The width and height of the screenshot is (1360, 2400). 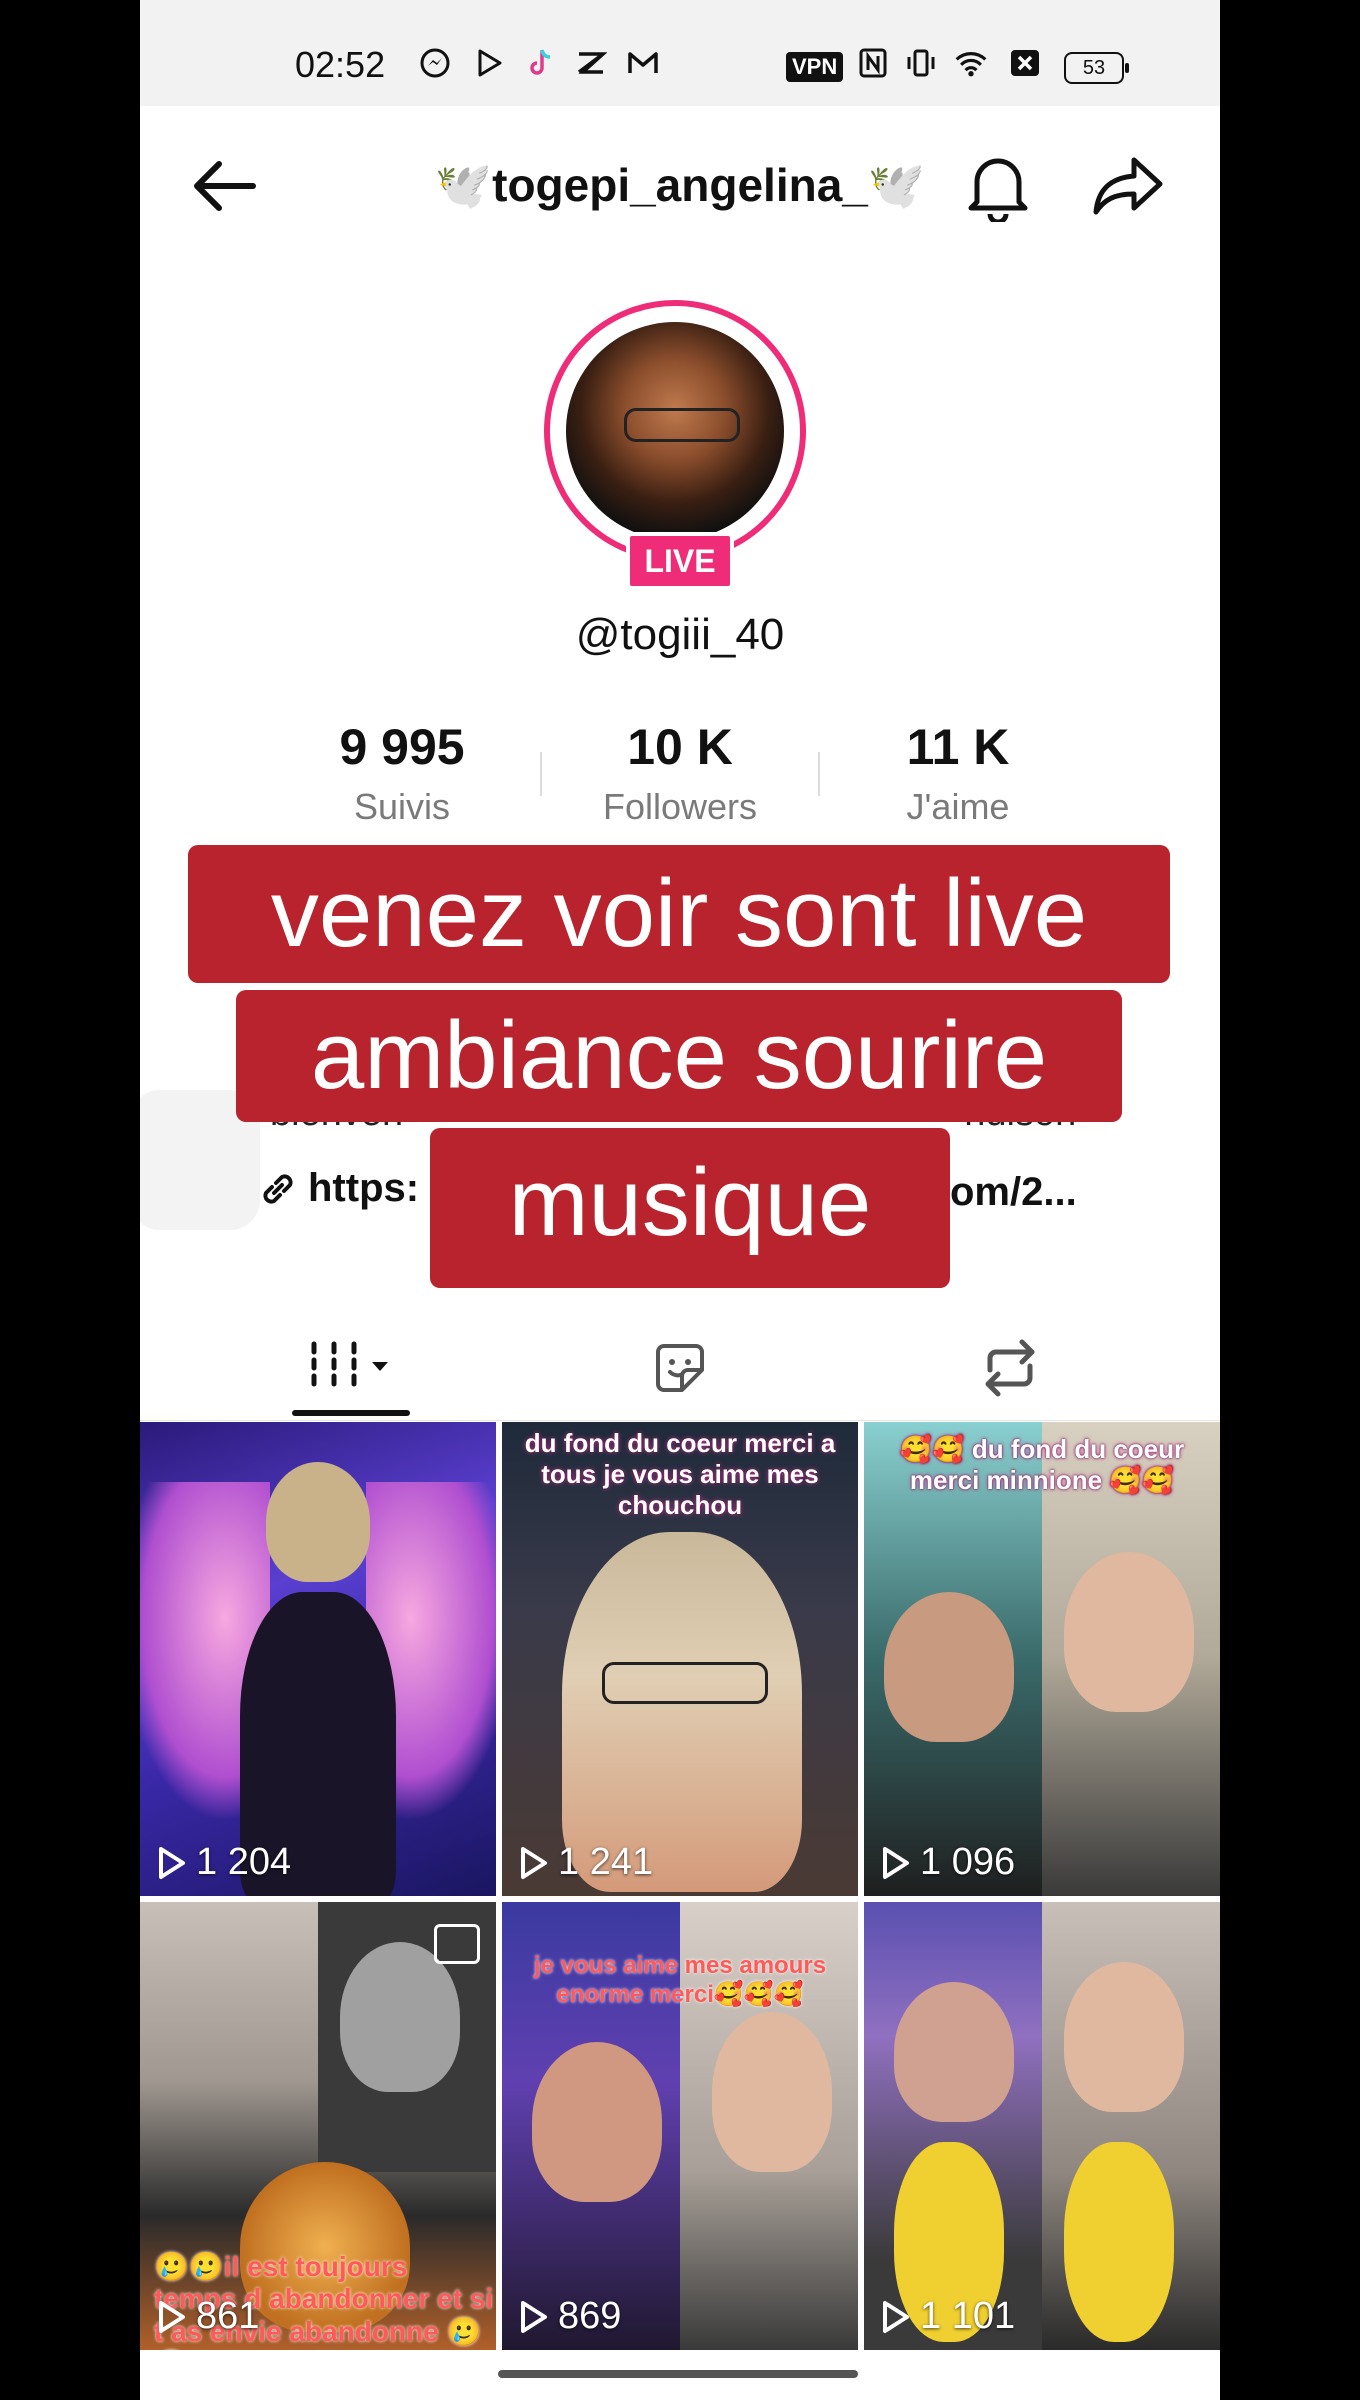 I want to click on video-caption: 🥰🥰 du fond du coeur merci minnione 🥰🥰, so click(x=1042, y=1464).